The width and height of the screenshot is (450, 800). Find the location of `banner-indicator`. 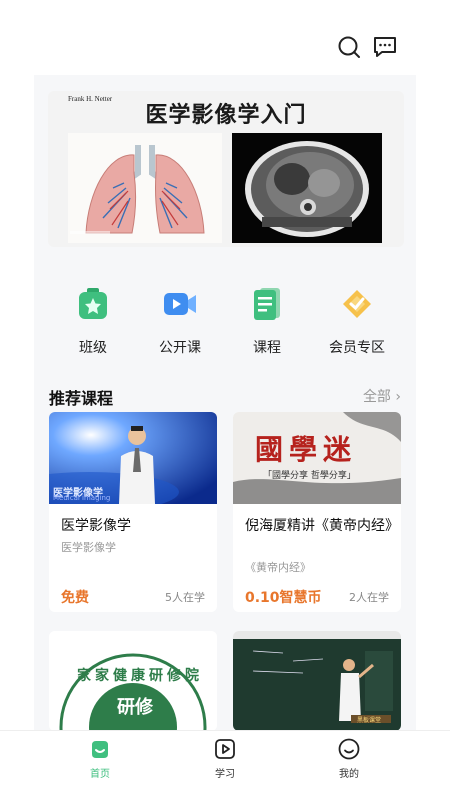

banner-indicator is located at coordinates (90, 232).